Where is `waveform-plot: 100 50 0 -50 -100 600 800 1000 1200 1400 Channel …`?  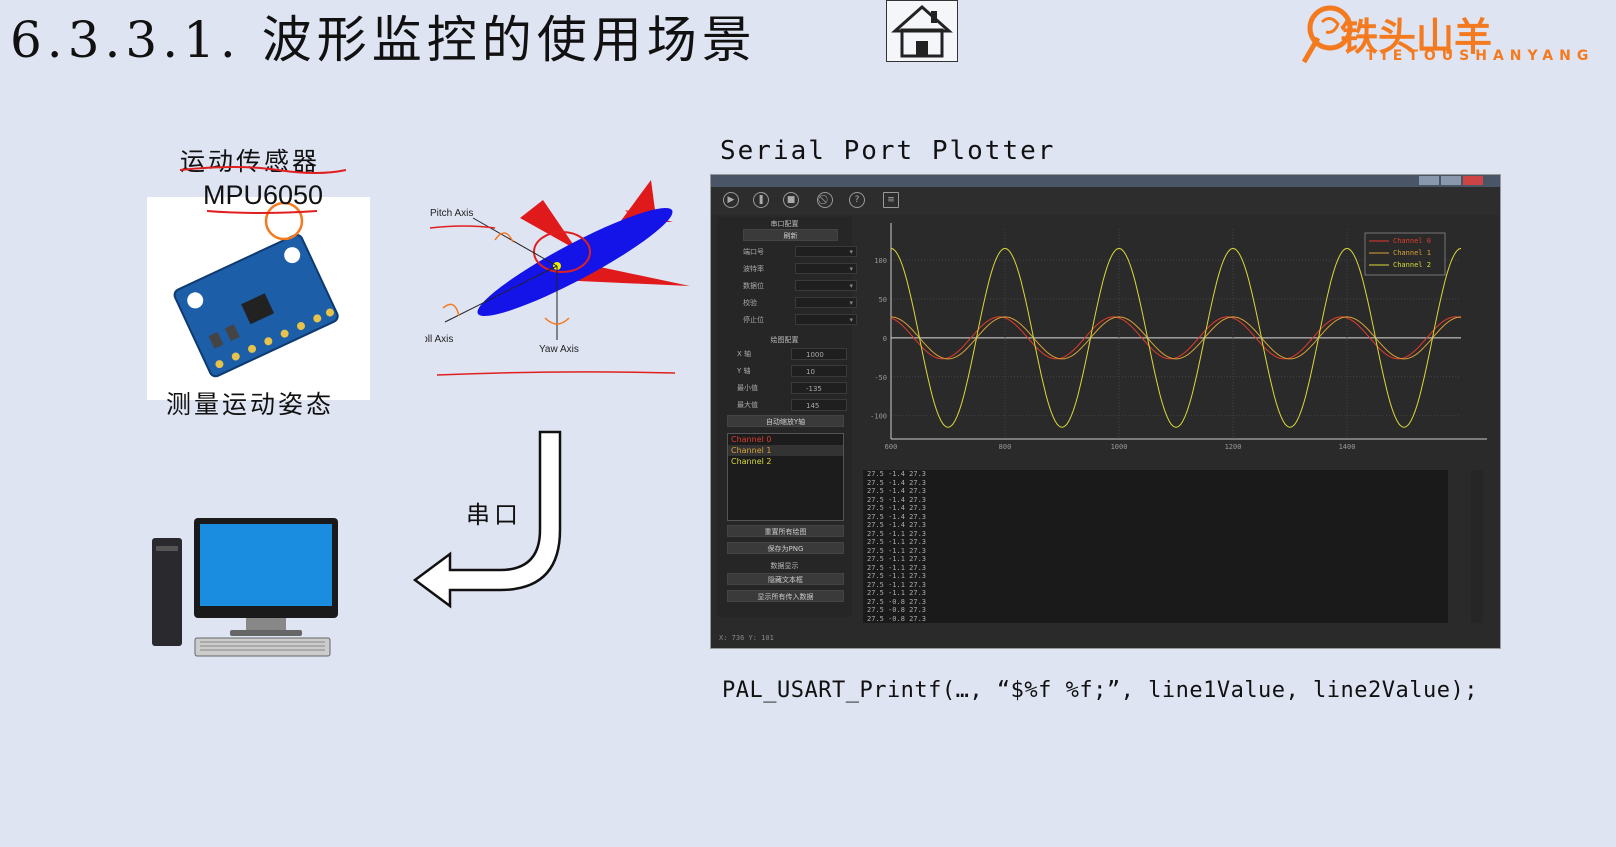 waveform-plot: 100 50 0 -50 -100 600 800 1000 1200 1400 Channel … is located at coordinates (1178, 339).